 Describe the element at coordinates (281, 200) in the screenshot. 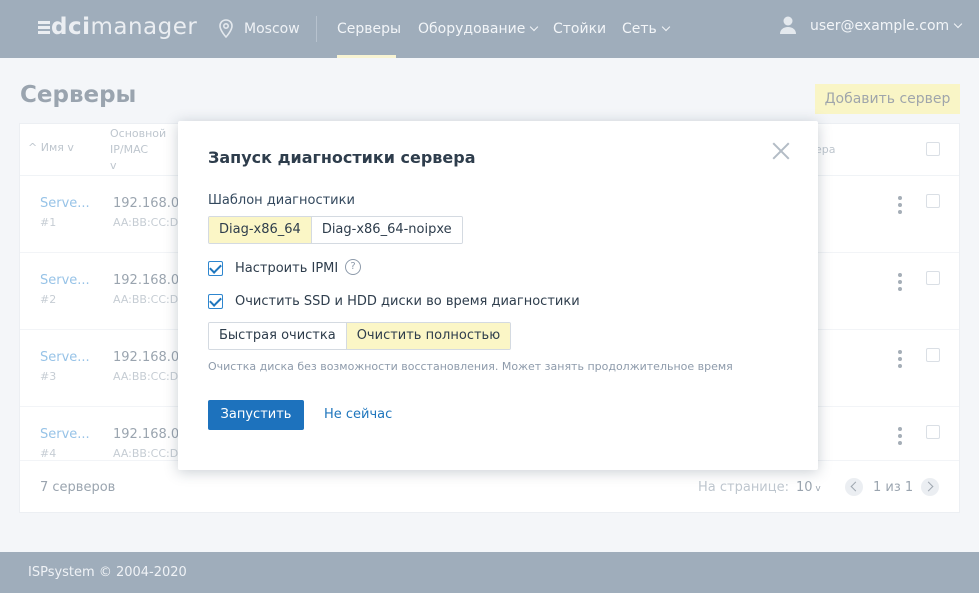

I see `template-label: Шаблон диагностики` at that location.